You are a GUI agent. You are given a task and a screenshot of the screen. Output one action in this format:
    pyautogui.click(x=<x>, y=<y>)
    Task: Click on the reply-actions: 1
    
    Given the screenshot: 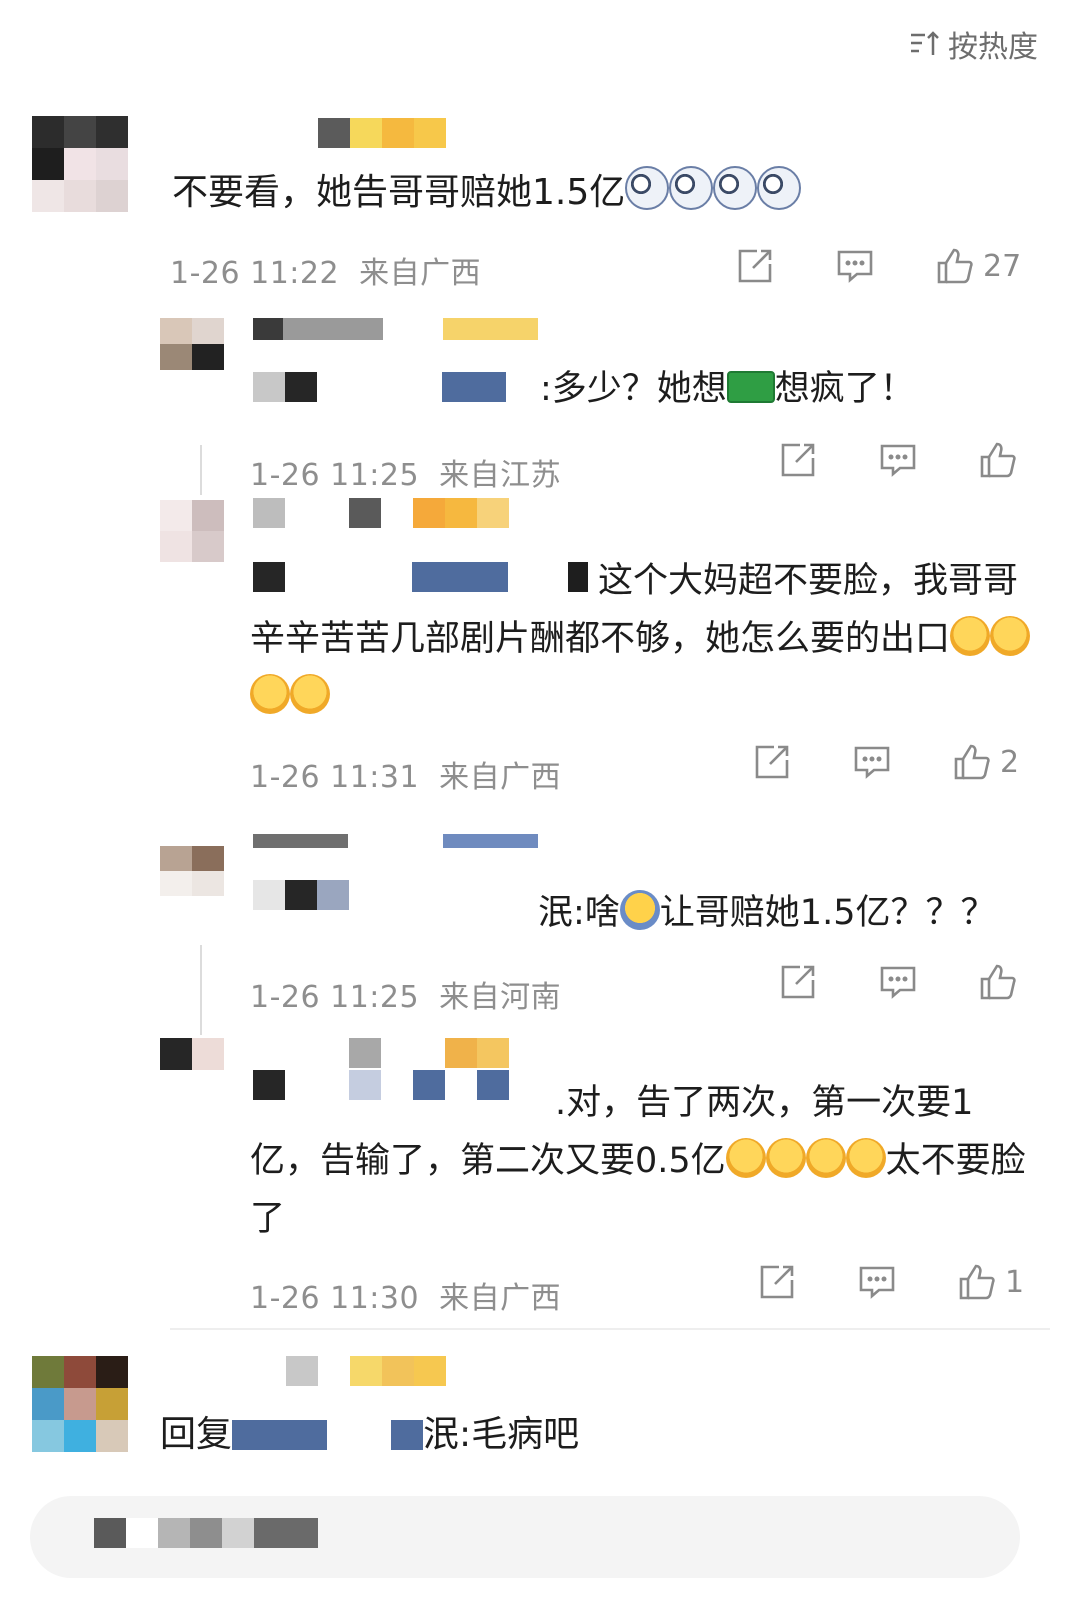 What is the action you would take?
    pyautogui.click(x=890, y=1282)
    